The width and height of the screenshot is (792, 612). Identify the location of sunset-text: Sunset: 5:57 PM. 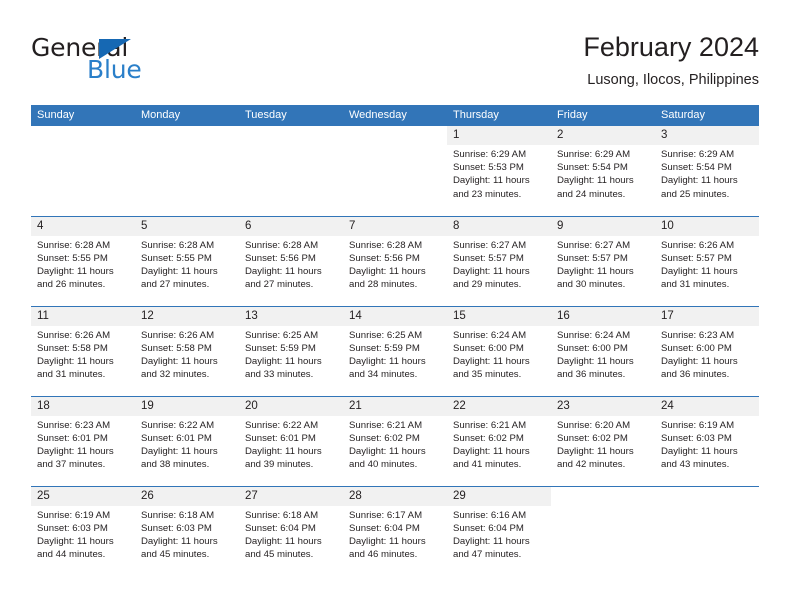
(488, 258).